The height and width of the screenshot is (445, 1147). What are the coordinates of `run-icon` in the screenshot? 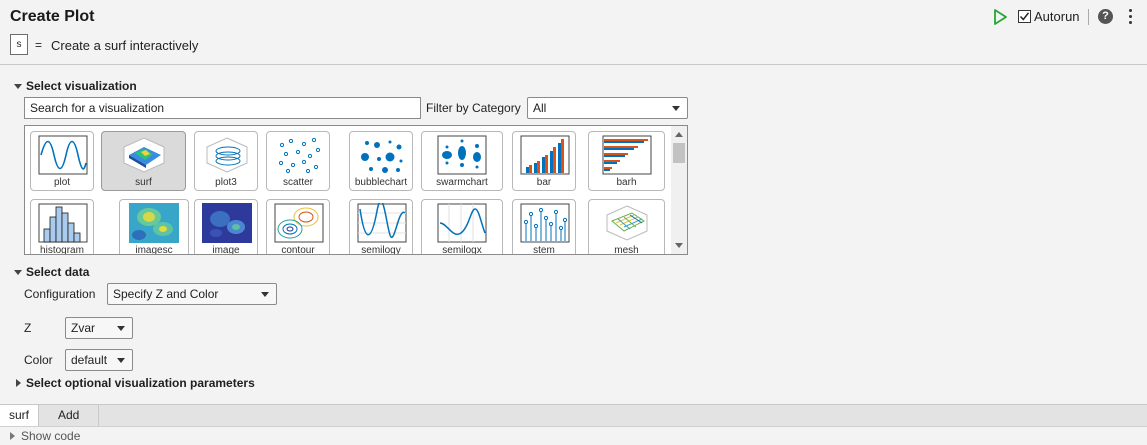 It's located at (1000, 17).